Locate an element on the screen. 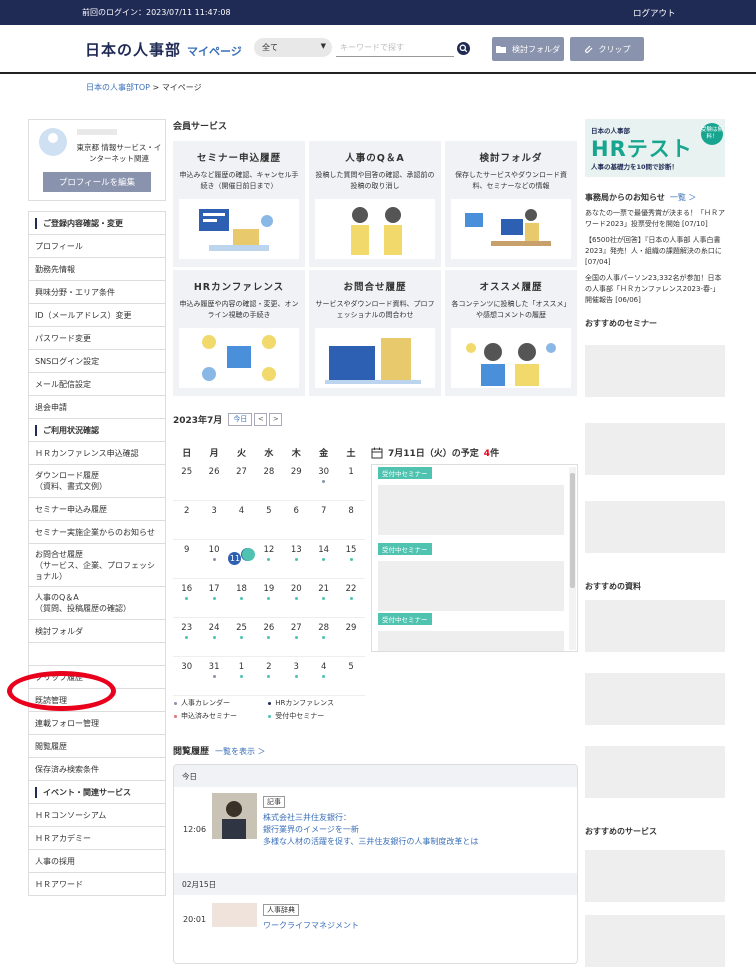 The height and width of the screenshot is (970, 756). history-item-title: ワークライフマネジメント is located at coordinates (373, 926).